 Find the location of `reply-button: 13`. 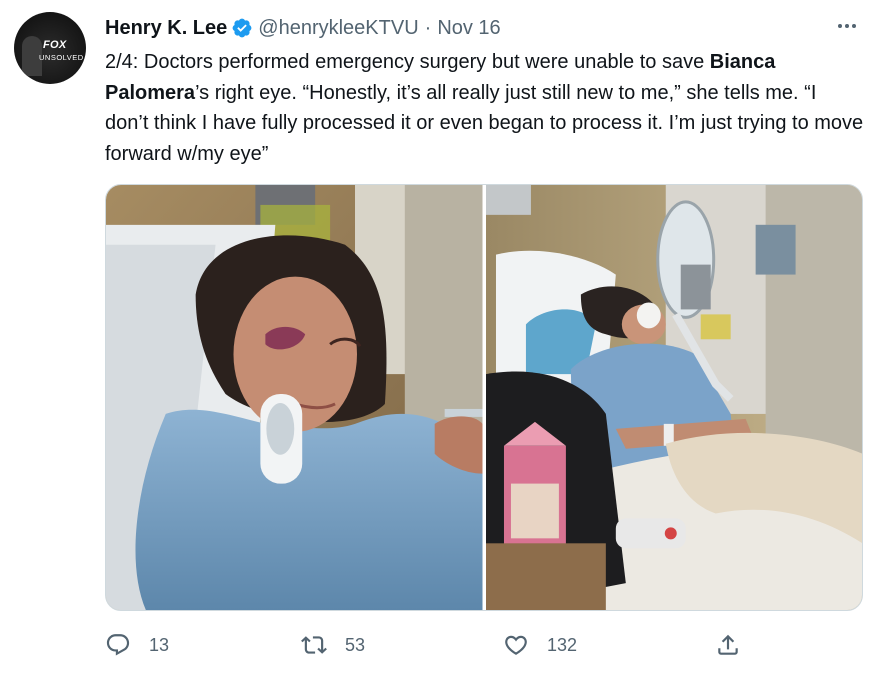

reply-button: 13 is located at coordinates (137, 645).